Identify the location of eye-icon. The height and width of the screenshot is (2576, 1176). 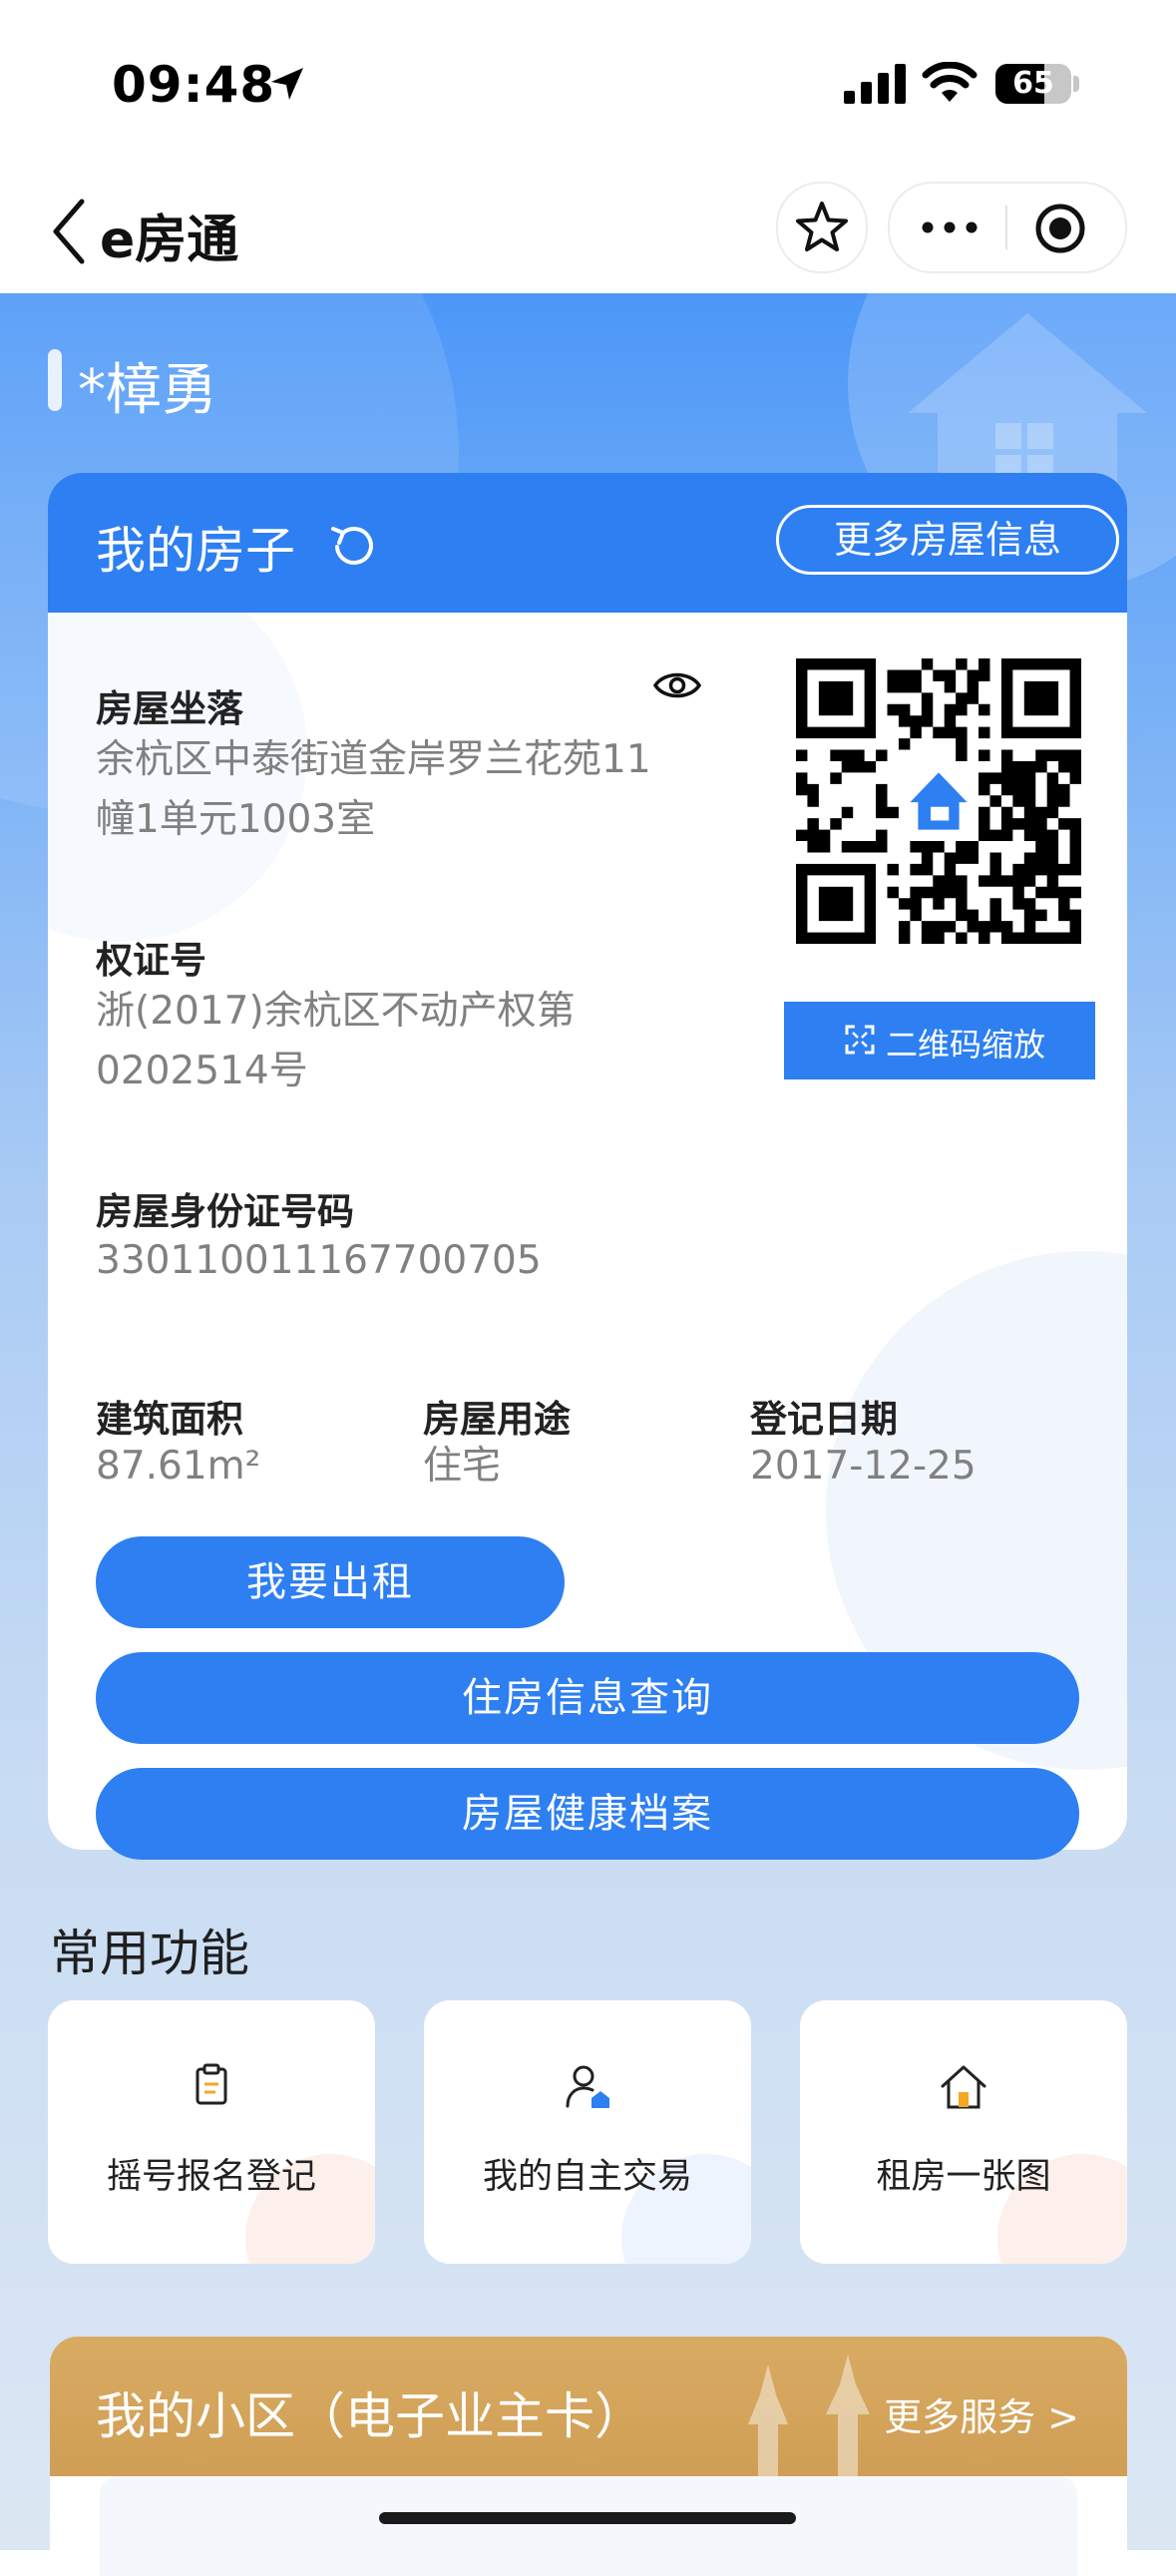
(677, 685).